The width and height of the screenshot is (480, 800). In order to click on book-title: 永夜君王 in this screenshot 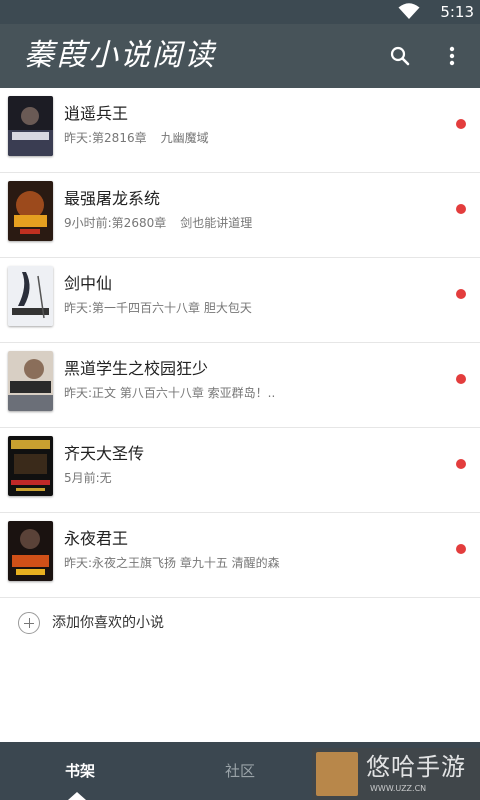, I will do `click(96, 538)`.